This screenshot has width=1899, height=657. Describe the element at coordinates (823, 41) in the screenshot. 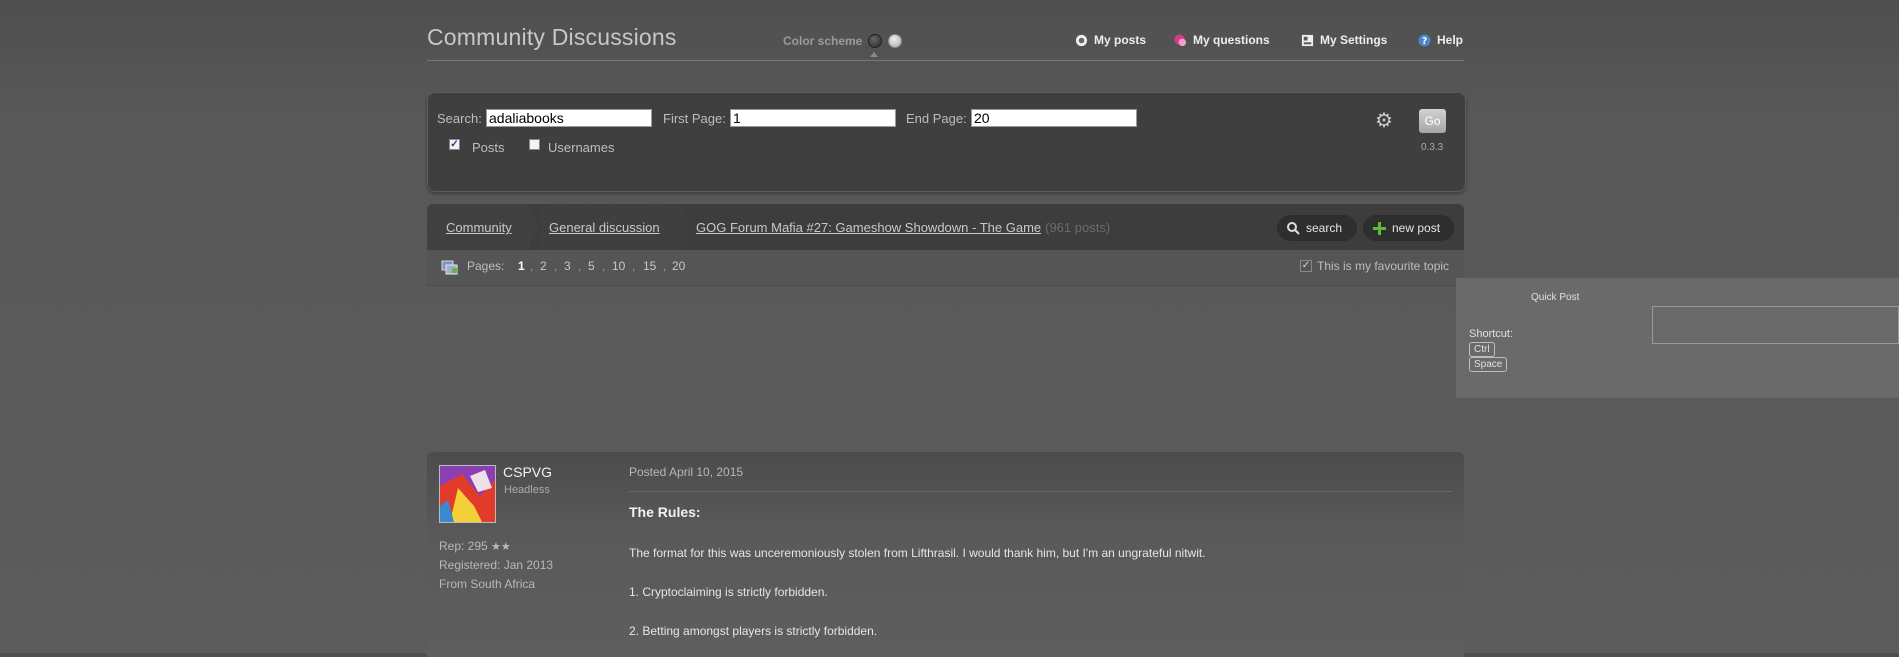

I see `color-scheme-label: Color scheme` at that location.